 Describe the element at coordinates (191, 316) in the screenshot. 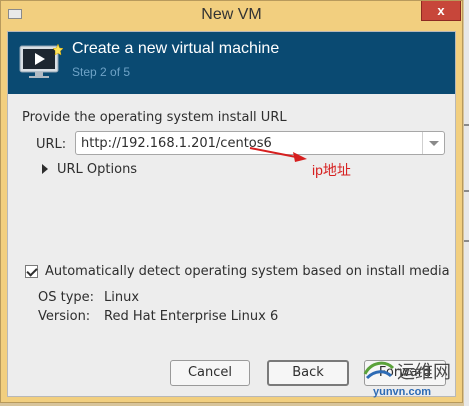

I see `version-value: Red Hat Enterprise Linux 6` at that location.